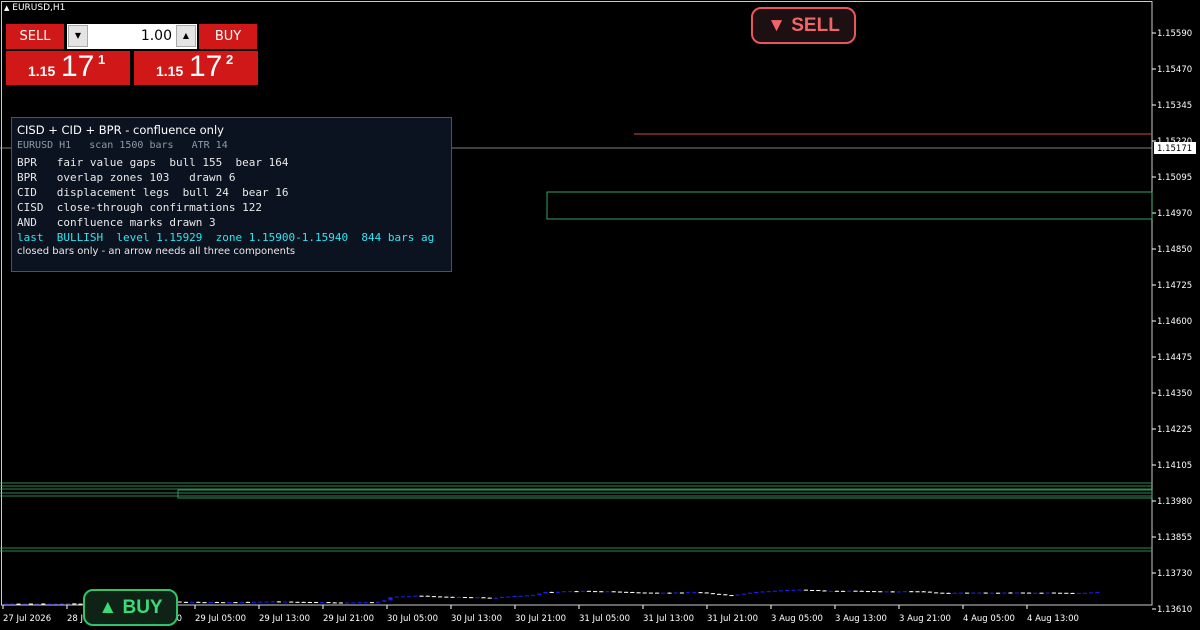  What do you see at coordinates (1174, 394) in the screenshot?
I see `price-axis-label: 1.14350` at bounding box center [1174, 394].